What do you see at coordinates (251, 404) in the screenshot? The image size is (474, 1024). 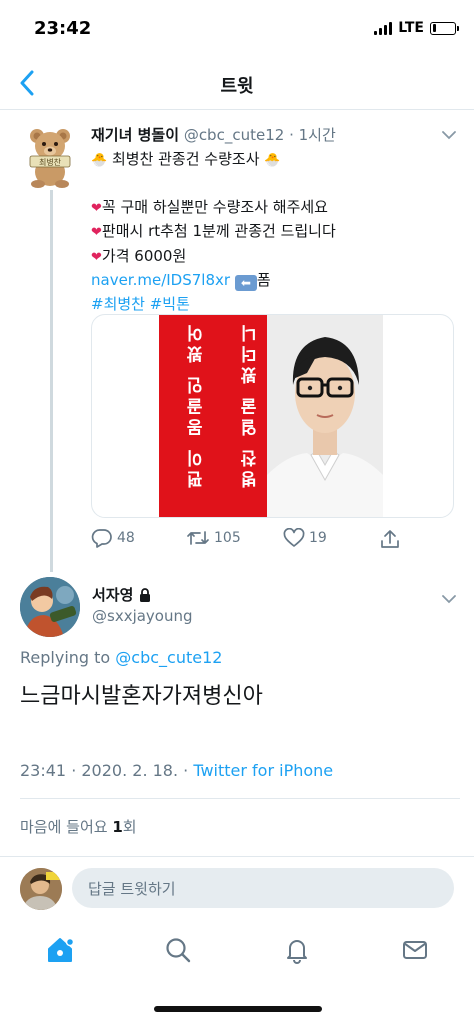 I see `media-text-column: 병찬 얼굴 봤더니` at bounding box center [251, 404].